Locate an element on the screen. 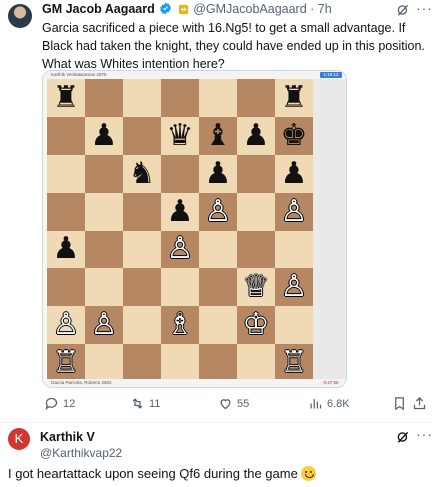 This screenshot has height=487, width=432. reply-grok-icon is located at coordinates (403, 438).